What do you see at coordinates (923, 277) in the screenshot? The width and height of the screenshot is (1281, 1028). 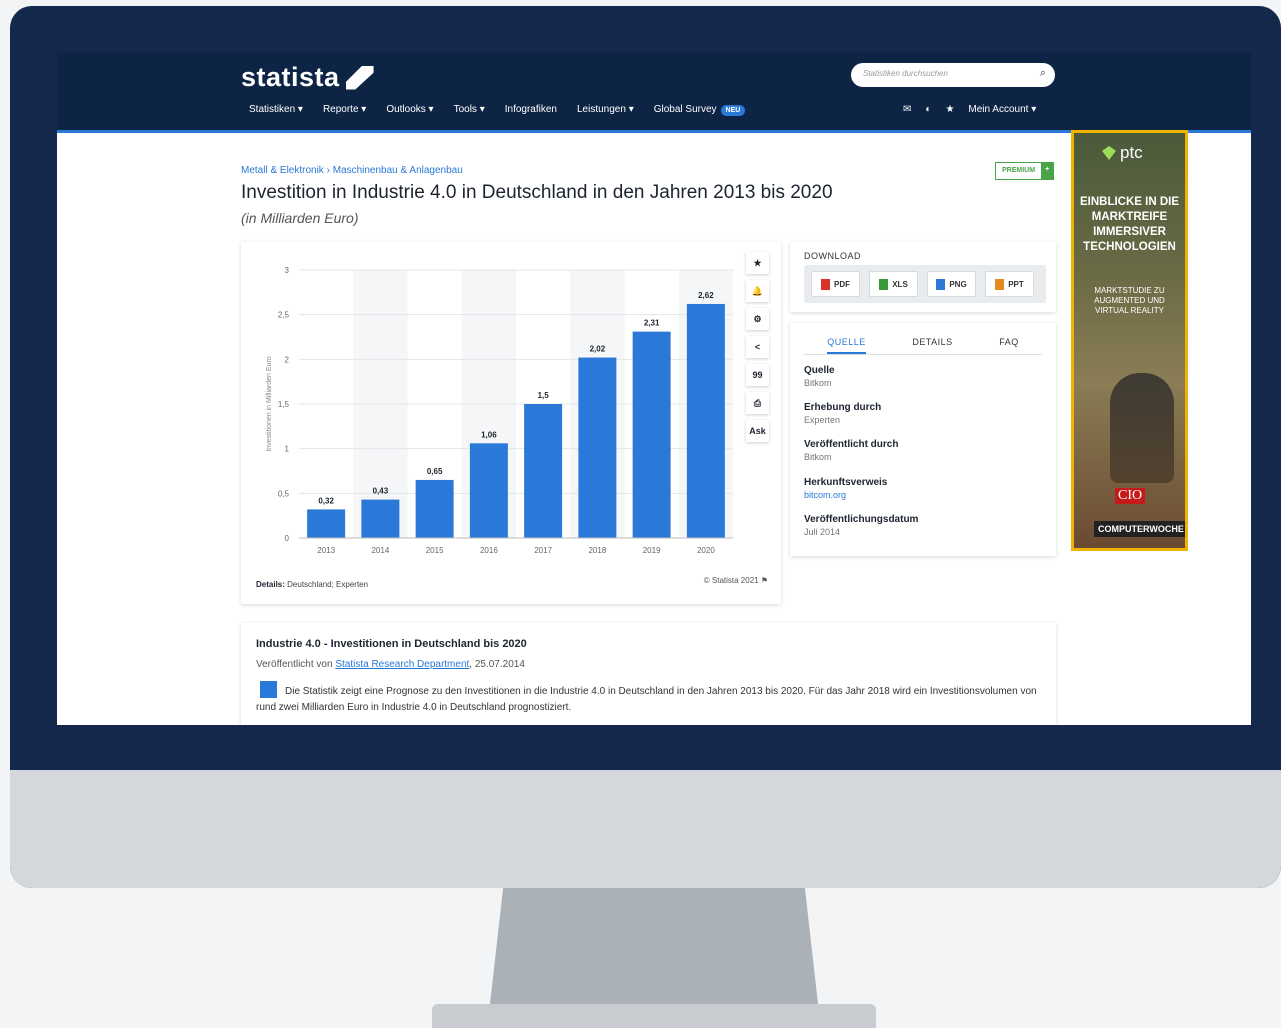 I see `download-card: DOWNLOAD PDF XLS PNG PPT` at bounding box center [923, 277].